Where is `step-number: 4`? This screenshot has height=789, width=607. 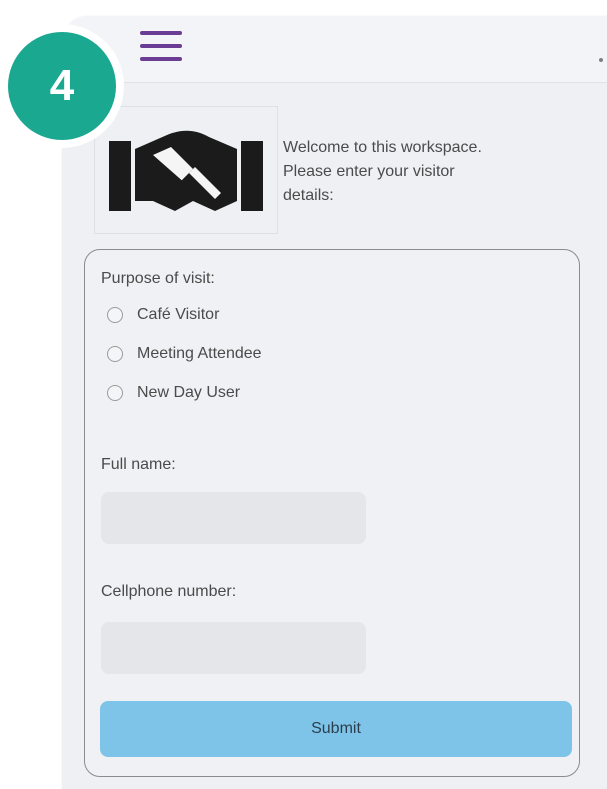
step-number: 4 is located at coordinates (62, 86).